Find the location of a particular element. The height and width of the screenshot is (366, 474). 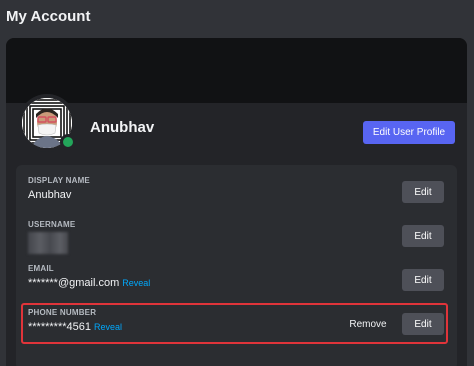

field-value: *********4561 Reveal is located at coordinates (75, 327).